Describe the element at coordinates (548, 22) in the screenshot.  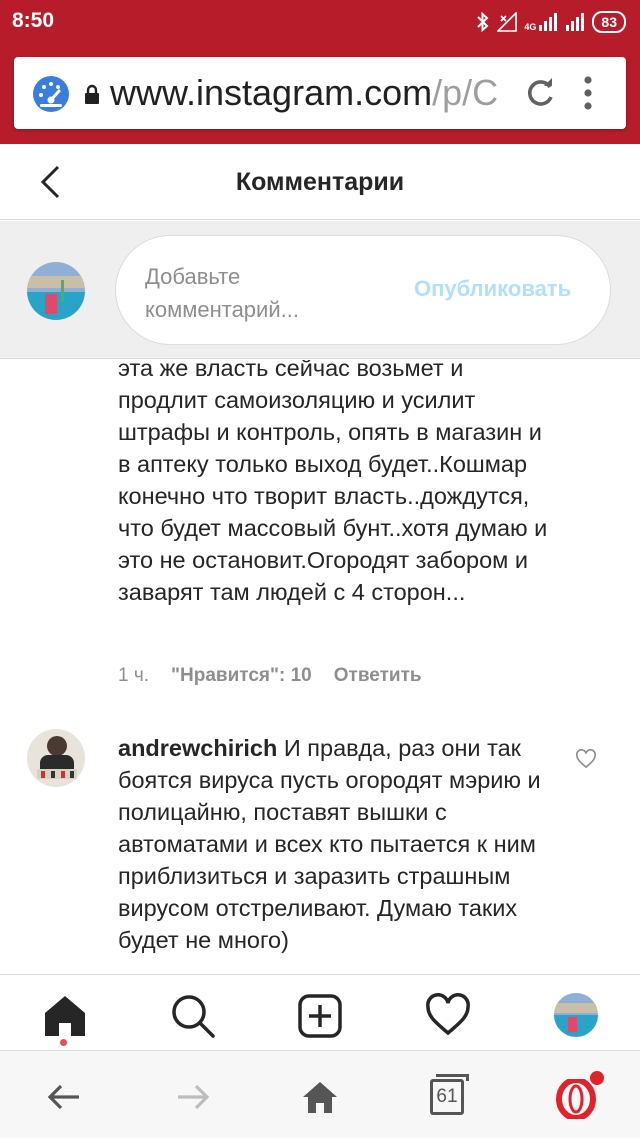
I see `signal-icon` at that location.